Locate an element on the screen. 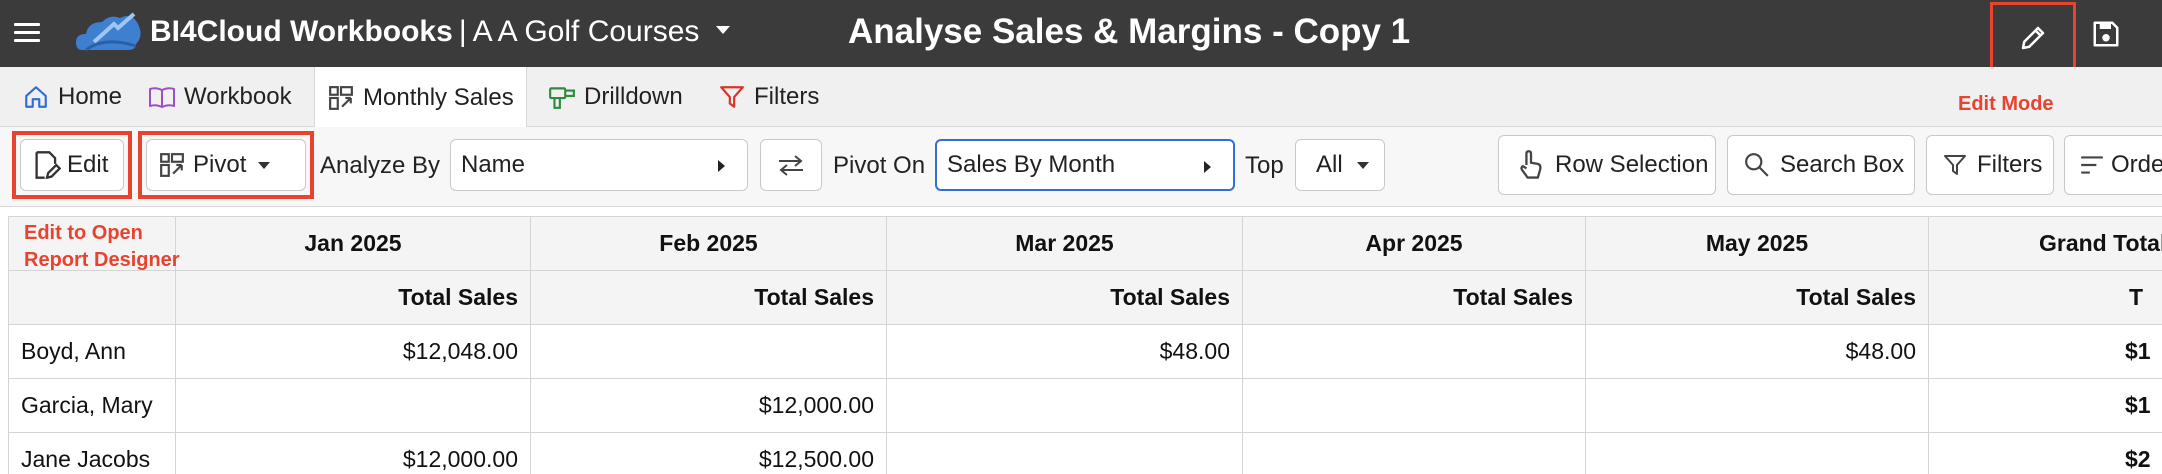 The height and width of the screenshot is (474, 2162). tab-drilldown: Drilldown is located at coordinates (615, 97).